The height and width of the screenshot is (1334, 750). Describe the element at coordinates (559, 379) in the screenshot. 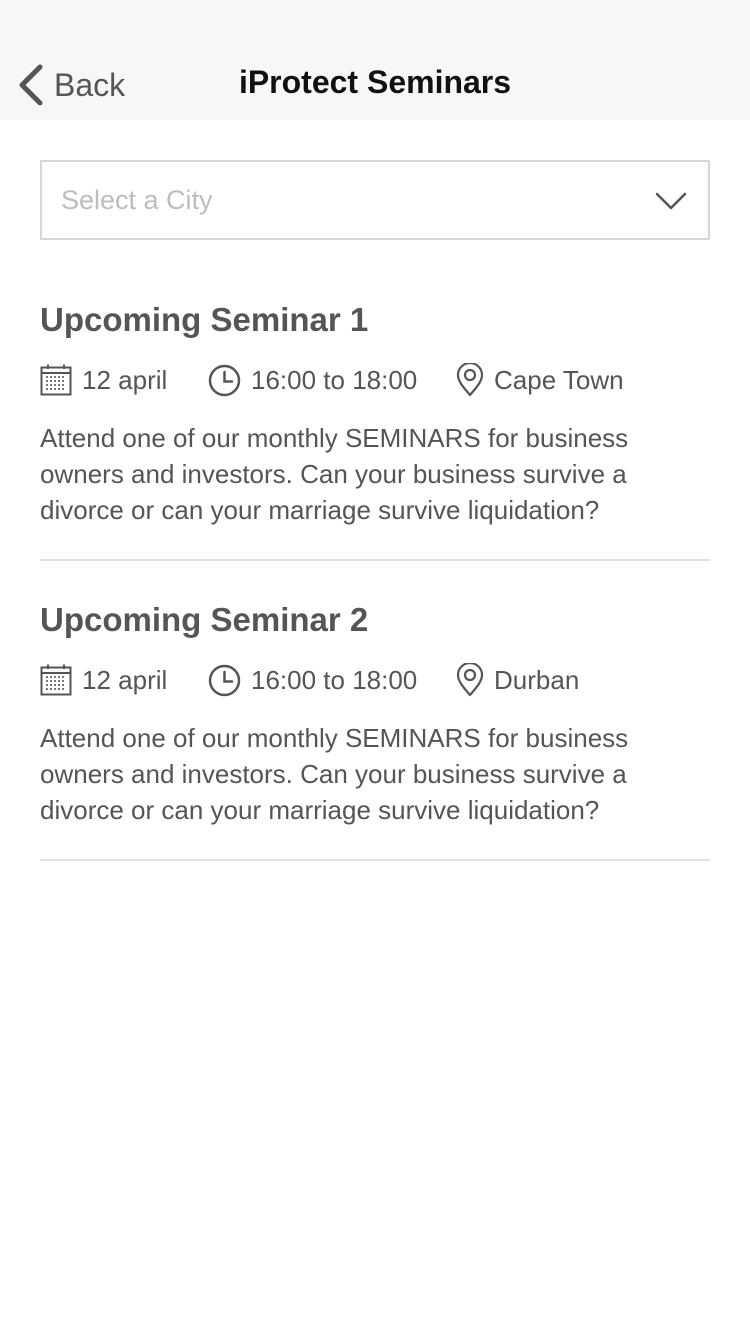

I see `seminar-location-text: Cape Town` at that location.